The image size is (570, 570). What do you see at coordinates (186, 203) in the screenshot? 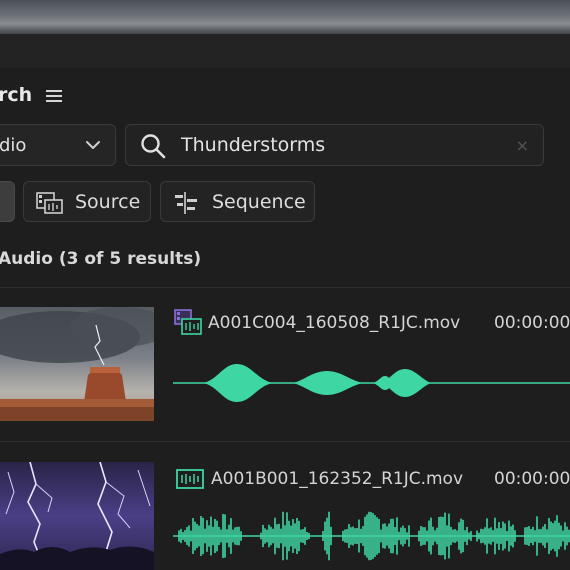
I see `sequence-icon` at bounding box center [186, 203].